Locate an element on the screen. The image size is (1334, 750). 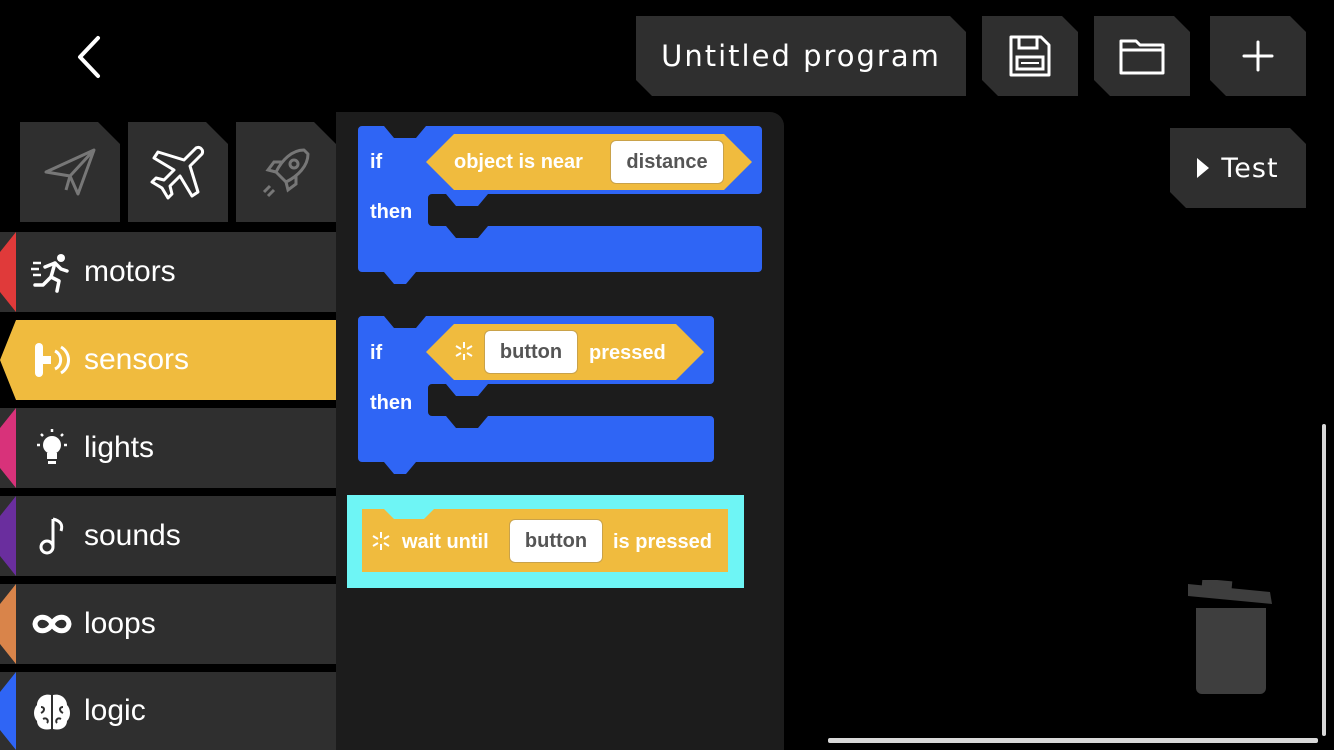
save-button is located at coordinates (1030, 56).